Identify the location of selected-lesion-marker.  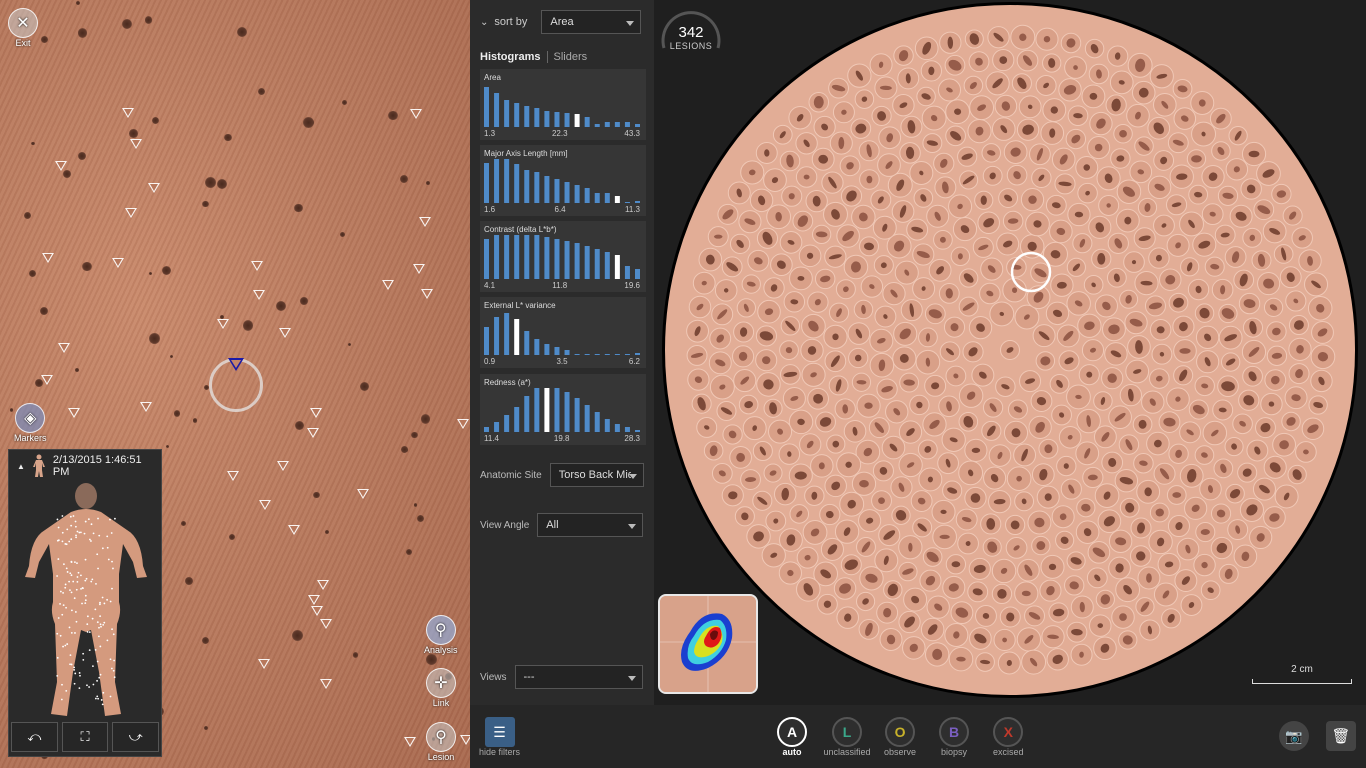
(236, 364).